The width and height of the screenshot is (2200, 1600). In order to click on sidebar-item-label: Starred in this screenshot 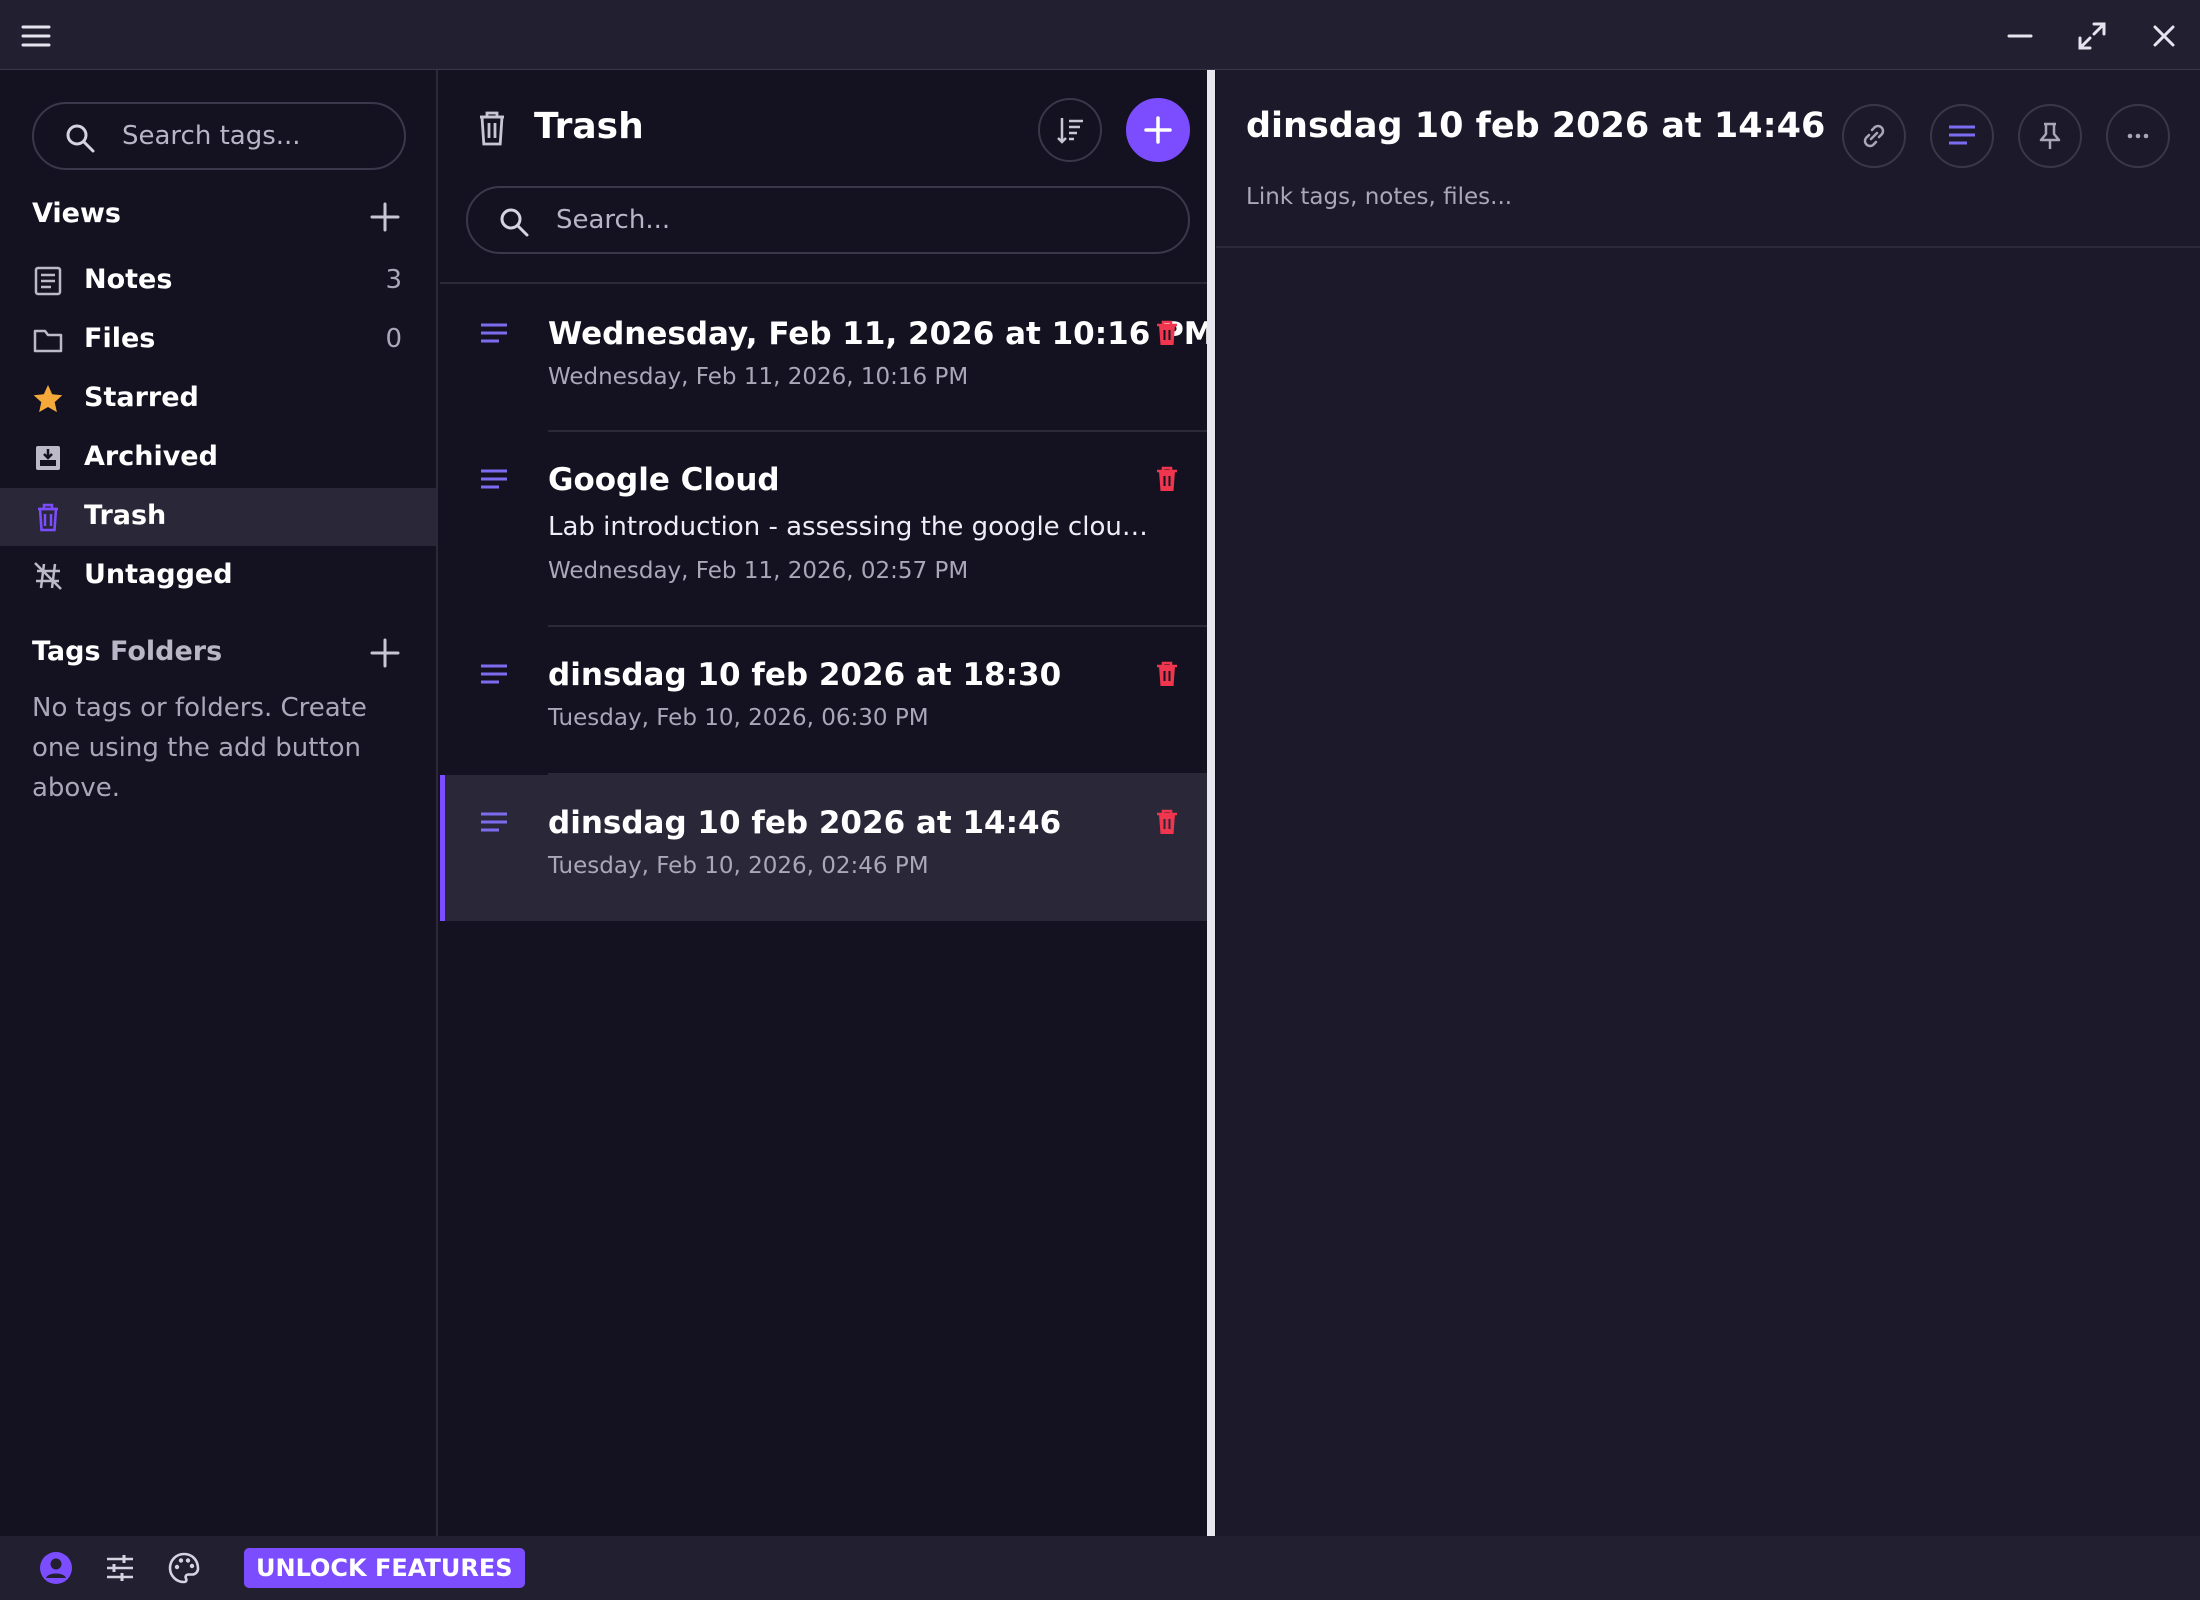, I will do `click(141, 397)`.